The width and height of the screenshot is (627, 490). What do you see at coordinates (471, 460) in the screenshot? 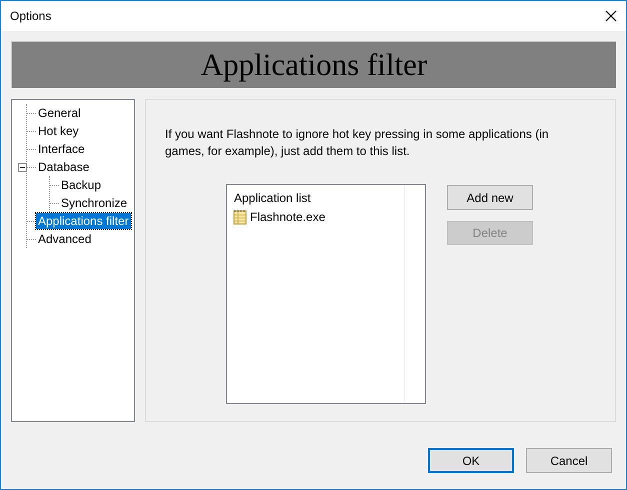
I see `ok-button: OK` at bounding box center [471, 460].